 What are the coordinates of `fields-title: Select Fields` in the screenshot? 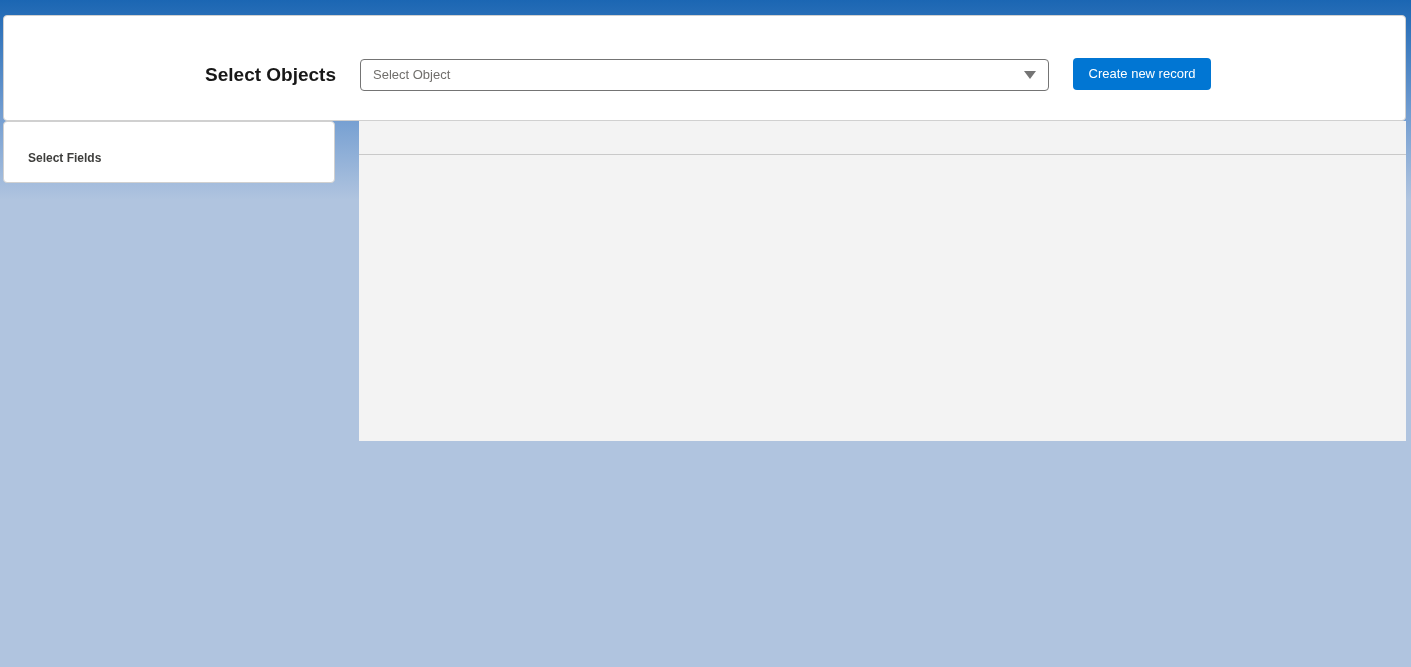 It's located at (65, 158).